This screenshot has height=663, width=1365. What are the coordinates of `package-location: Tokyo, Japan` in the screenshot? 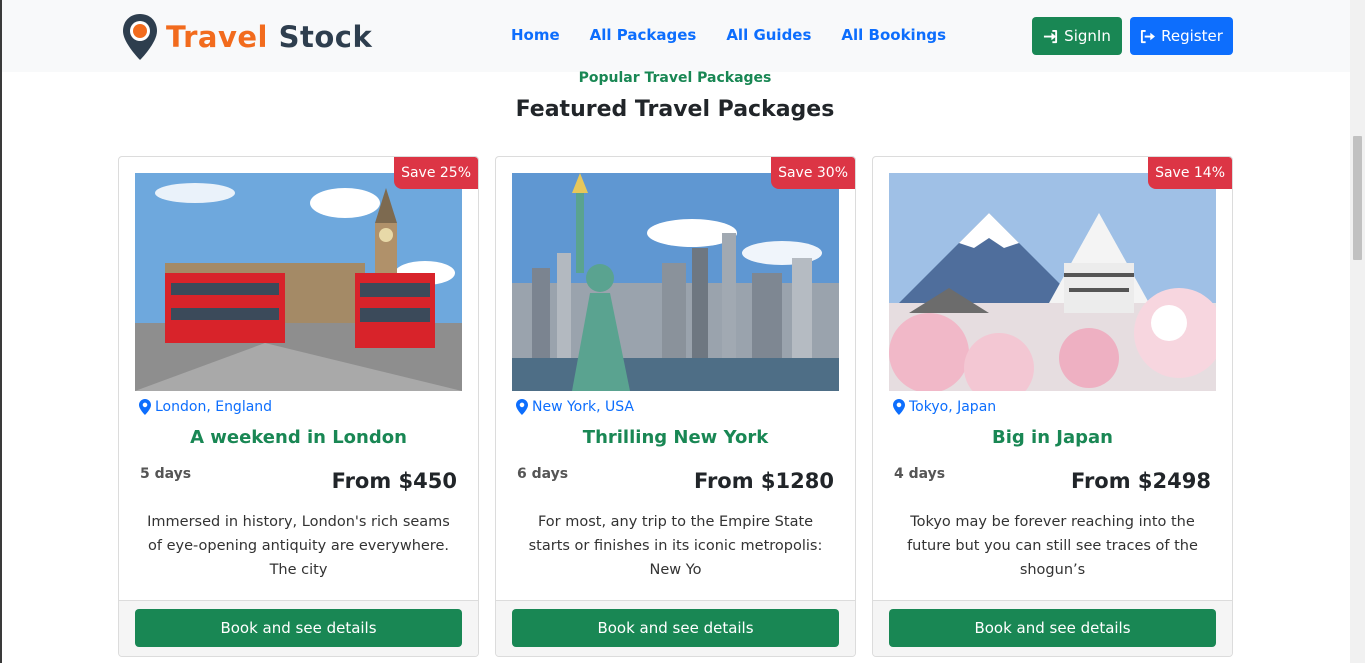 It's located at (944, 407).